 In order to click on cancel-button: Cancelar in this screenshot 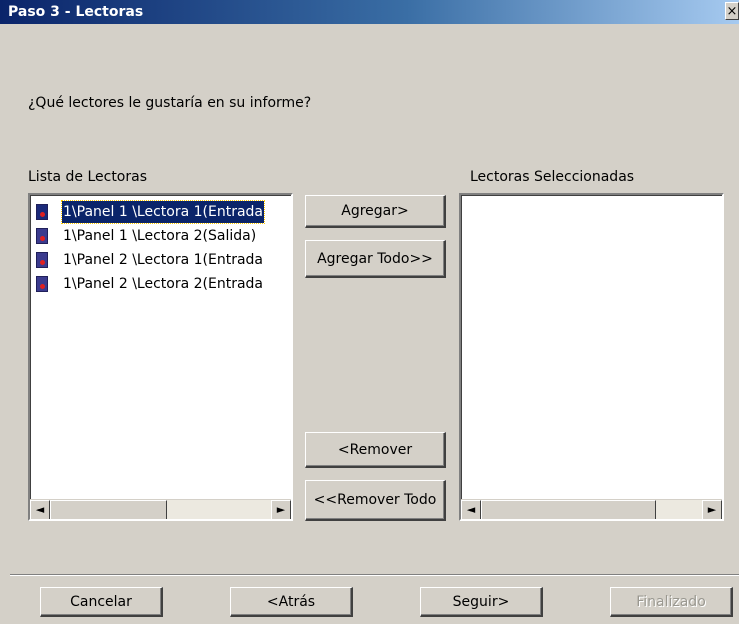, I will do `click(101, 602)`.